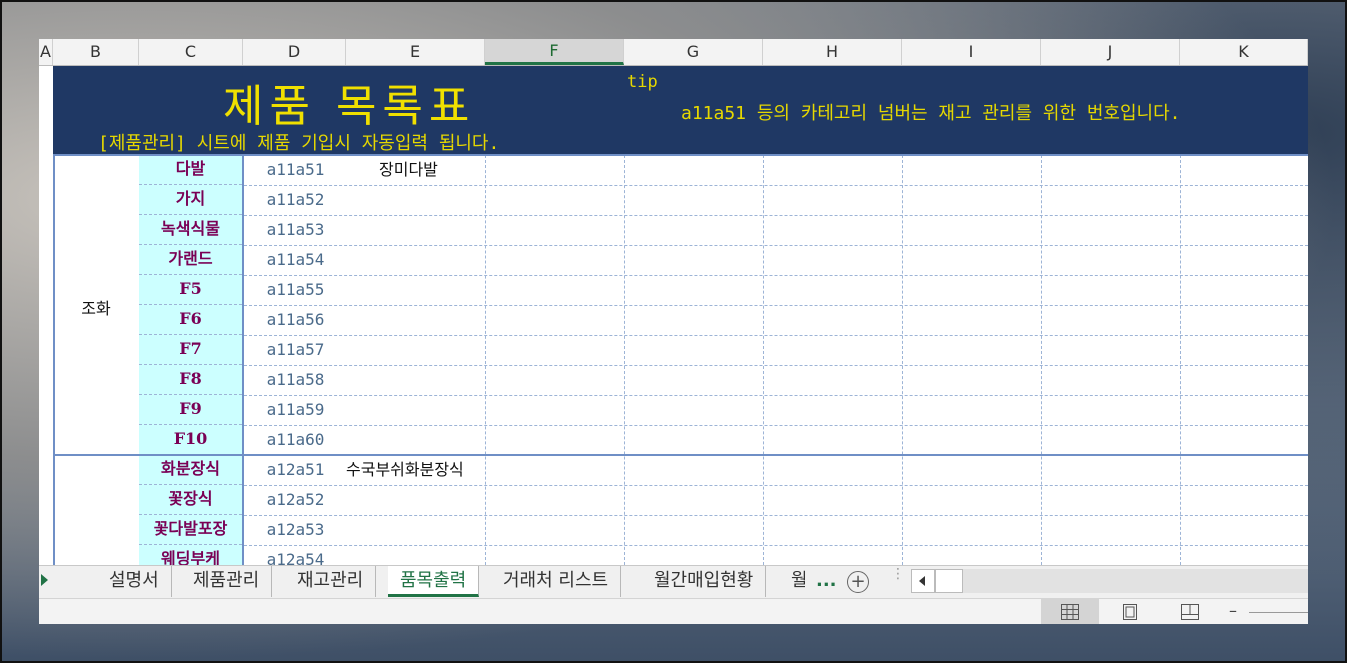 Image resolution: width=1347 pixels, height=663 pixels. Describe the element at coordinates (971, 52) in the screenshot. I see `column-header-i: I` at that location.